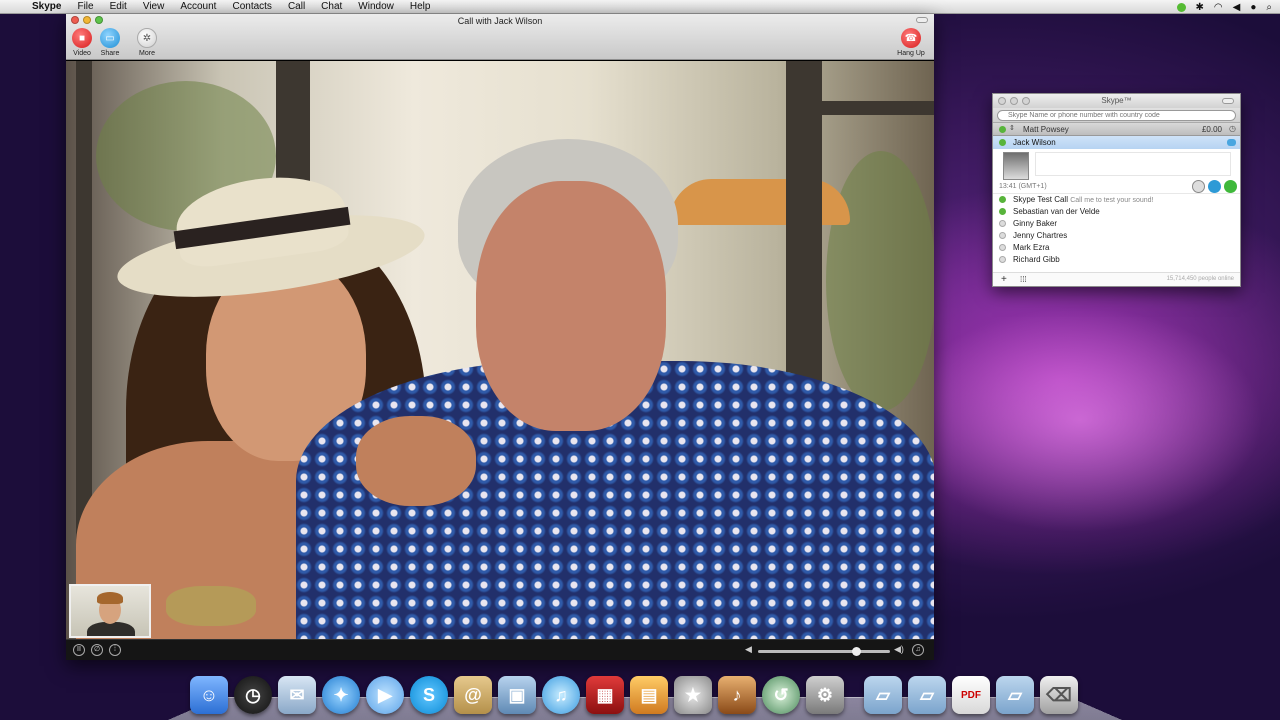 Image resolution: width=1280 pixels, height=720 pixels. I want to click on menu-help: Help, so click(420, 6).